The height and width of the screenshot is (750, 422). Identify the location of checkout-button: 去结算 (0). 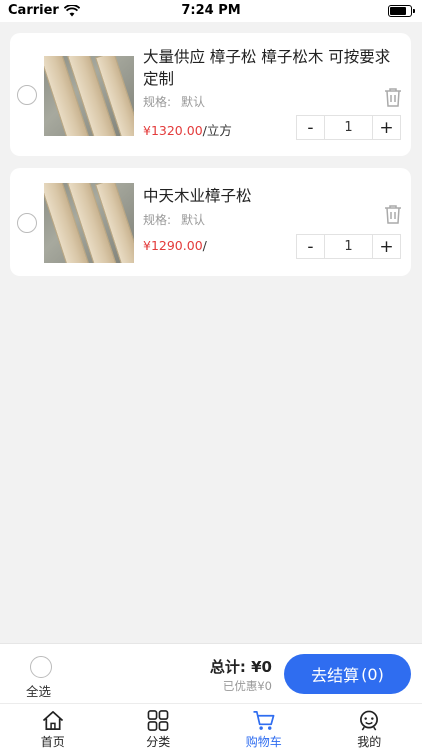
(347, 674).